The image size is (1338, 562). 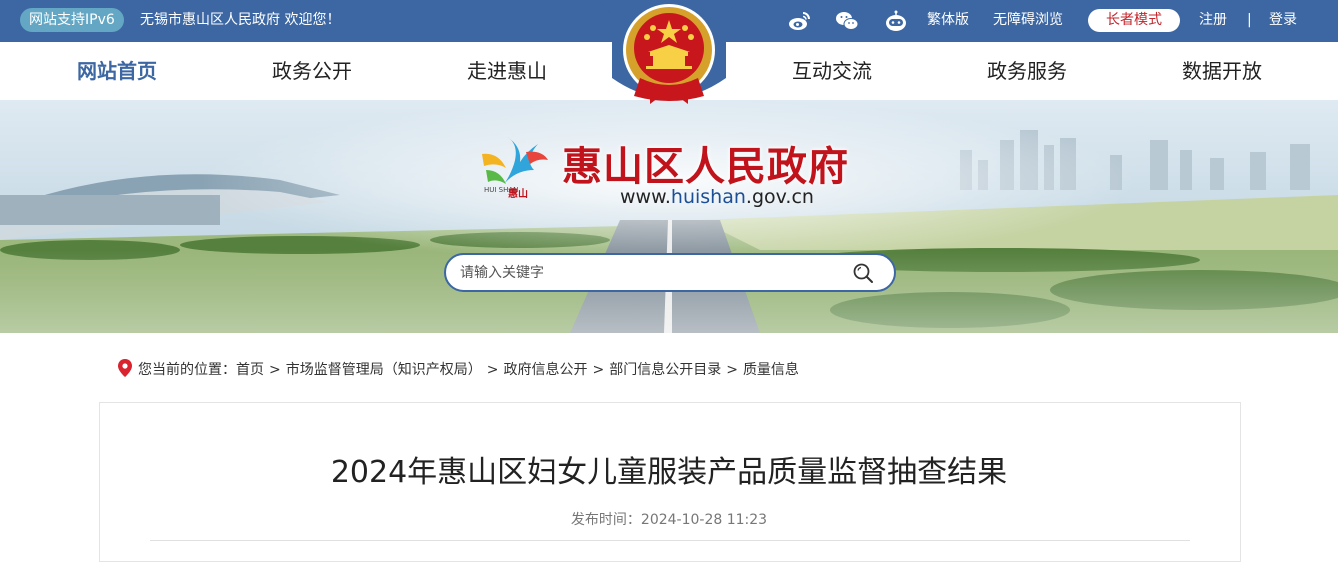 I want to click on breadcrumb-home: 首页, so click(x=250, y=370).